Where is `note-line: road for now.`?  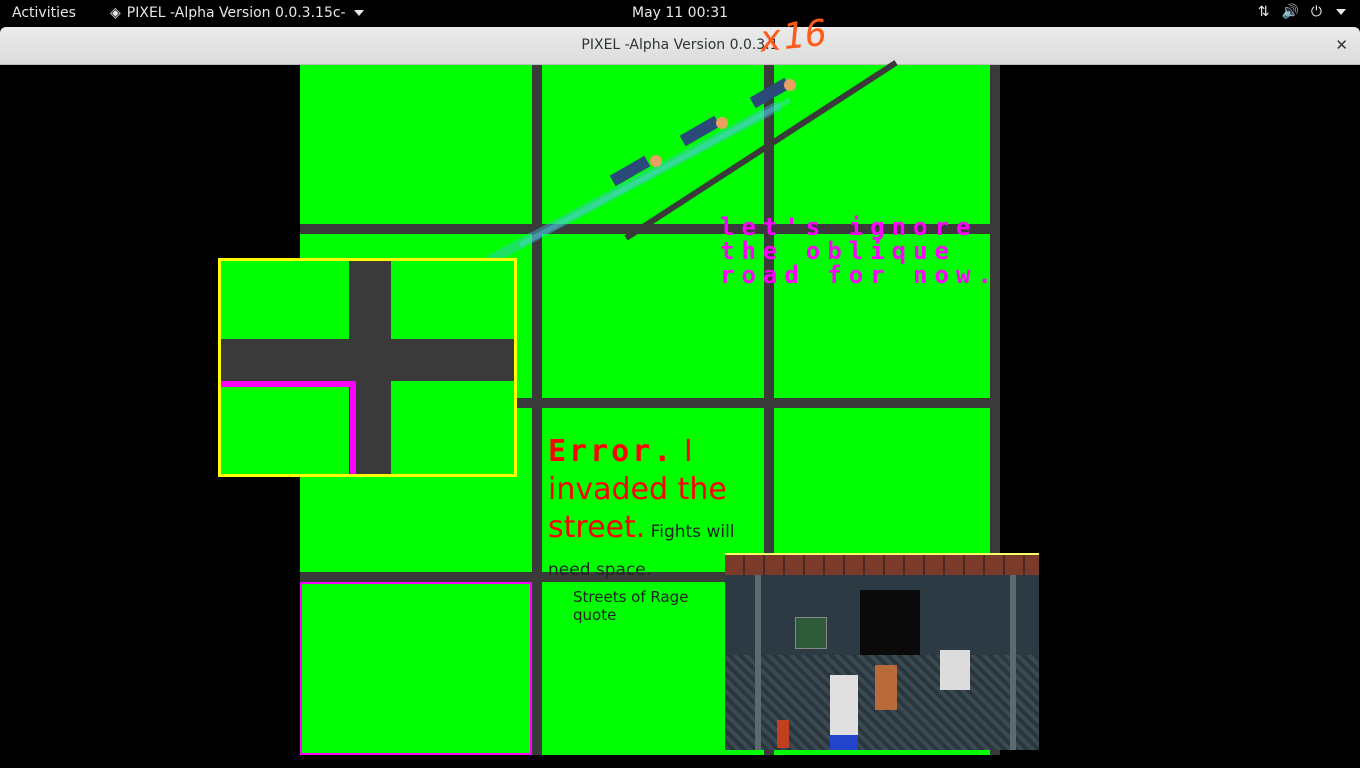 note-line: road for now. is located at coordinates (859, 275).